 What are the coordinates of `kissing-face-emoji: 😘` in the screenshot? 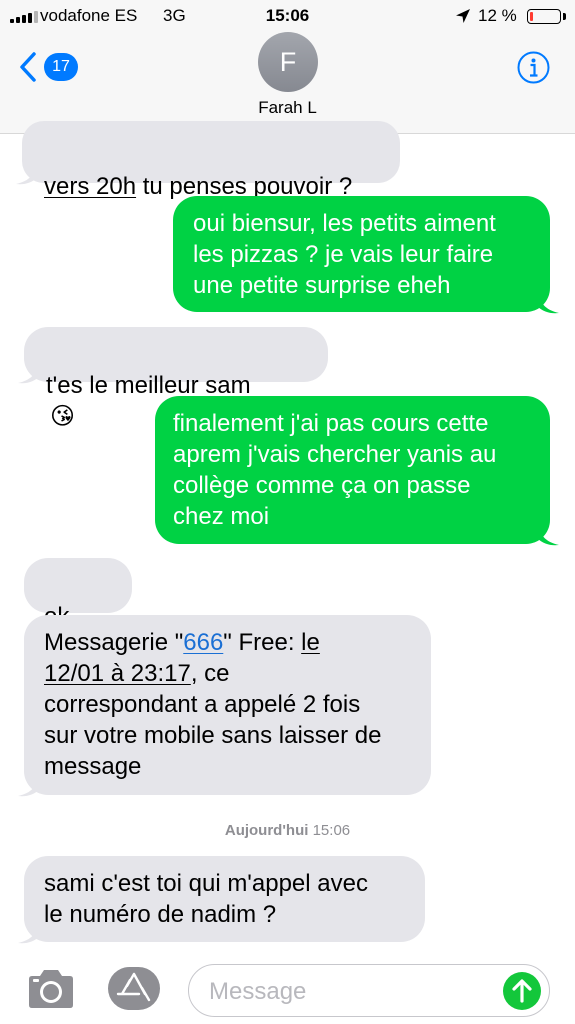 It's located at (63, 416).